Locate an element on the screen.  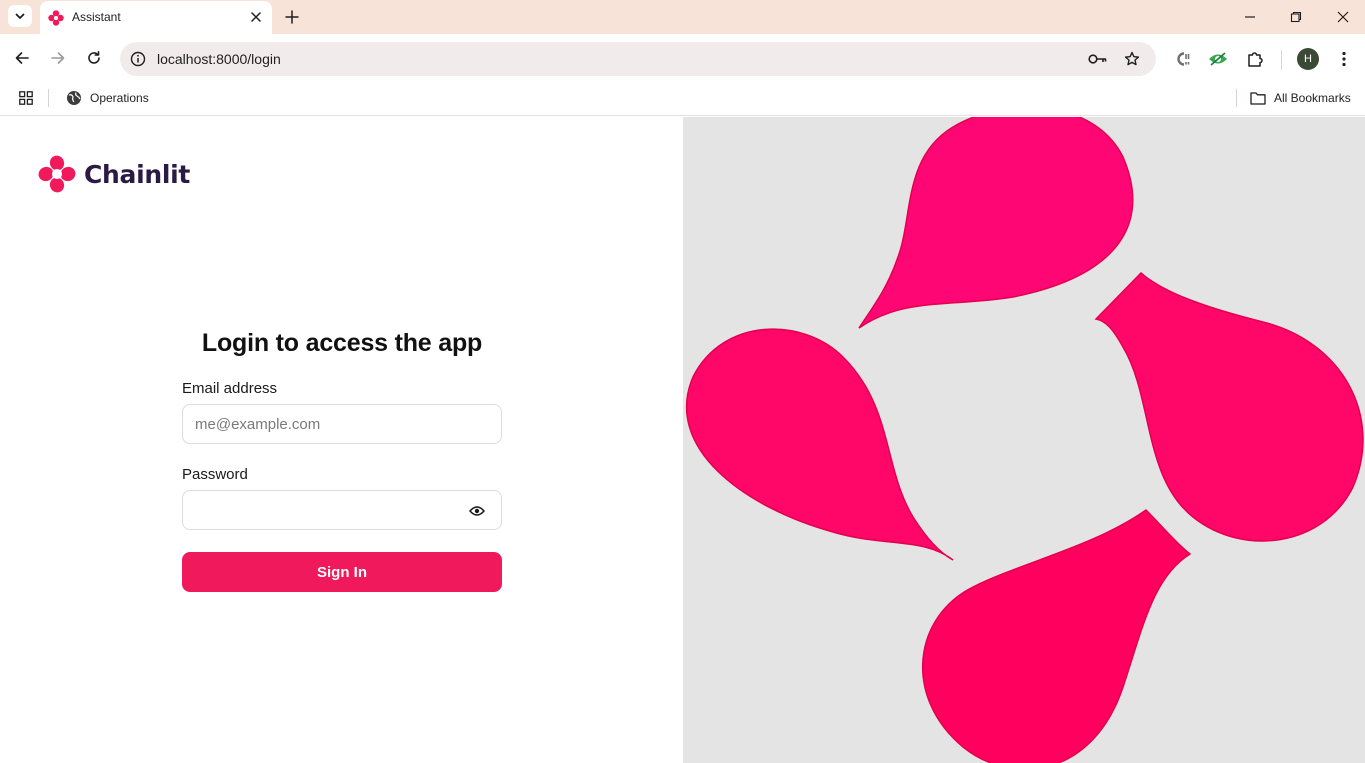
extension-eye-button is located at coordinates (1218, 59).